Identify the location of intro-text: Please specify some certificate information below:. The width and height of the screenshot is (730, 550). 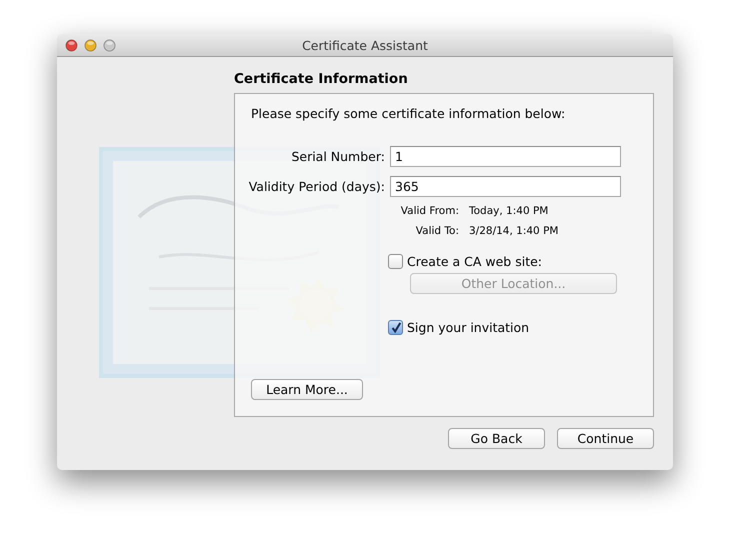
(408, 114).